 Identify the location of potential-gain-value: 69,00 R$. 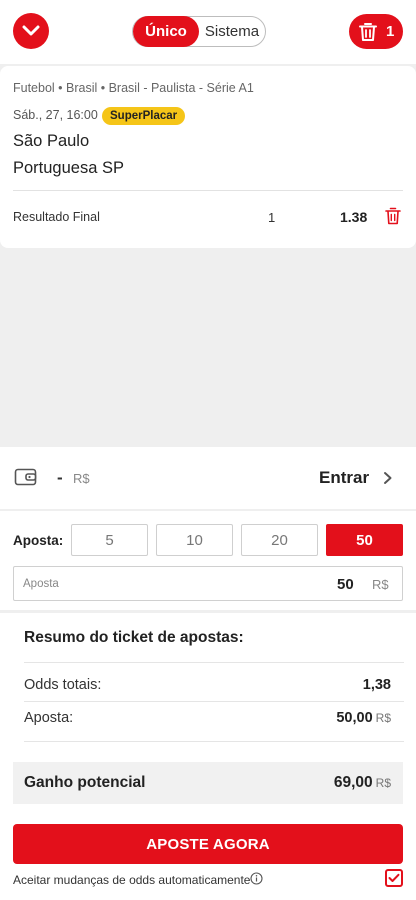
(362, 783).